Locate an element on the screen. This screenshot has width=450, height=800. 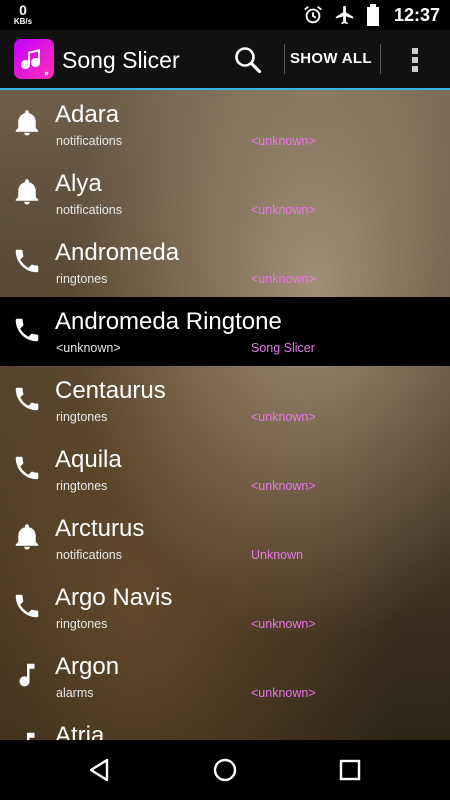
list-item: Andromeda Ringtone <unknown> Song Slicer is located at coordinates (225, 331).